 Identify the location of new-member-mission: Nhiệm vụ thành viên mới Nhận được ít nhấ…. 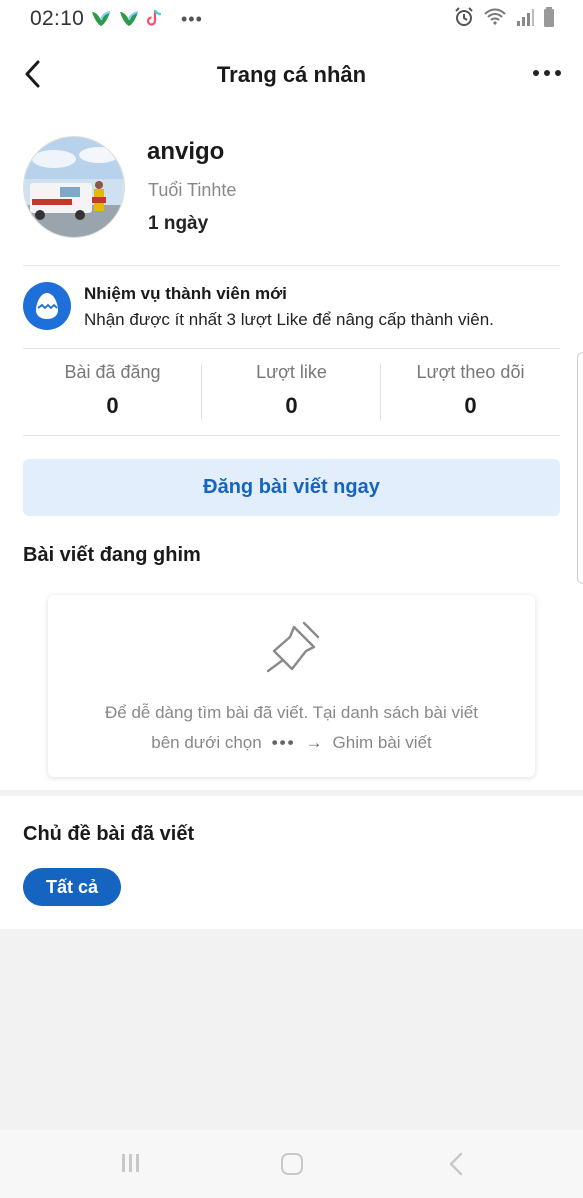
(293, 306).